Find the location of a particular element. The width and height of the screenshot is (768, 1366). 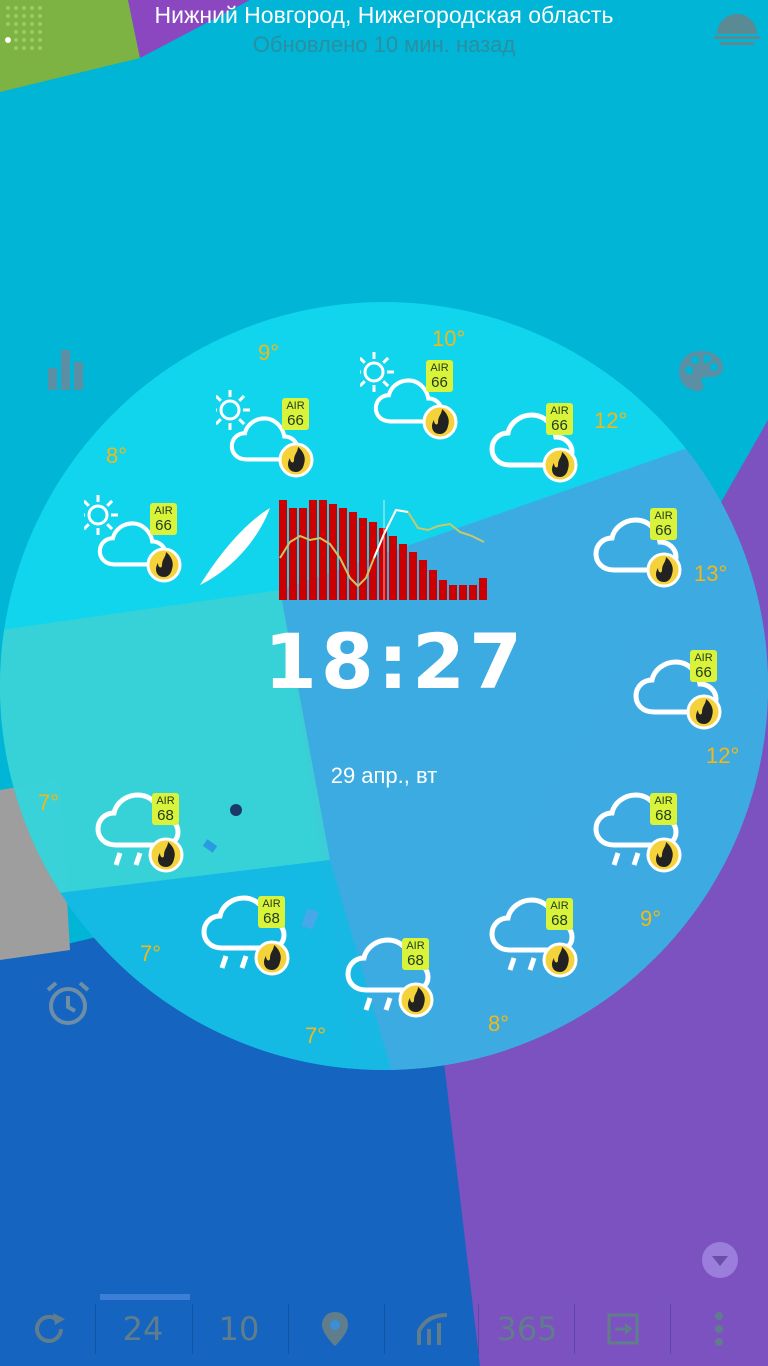

alarm-icon is located at coordinates (68, 1004).